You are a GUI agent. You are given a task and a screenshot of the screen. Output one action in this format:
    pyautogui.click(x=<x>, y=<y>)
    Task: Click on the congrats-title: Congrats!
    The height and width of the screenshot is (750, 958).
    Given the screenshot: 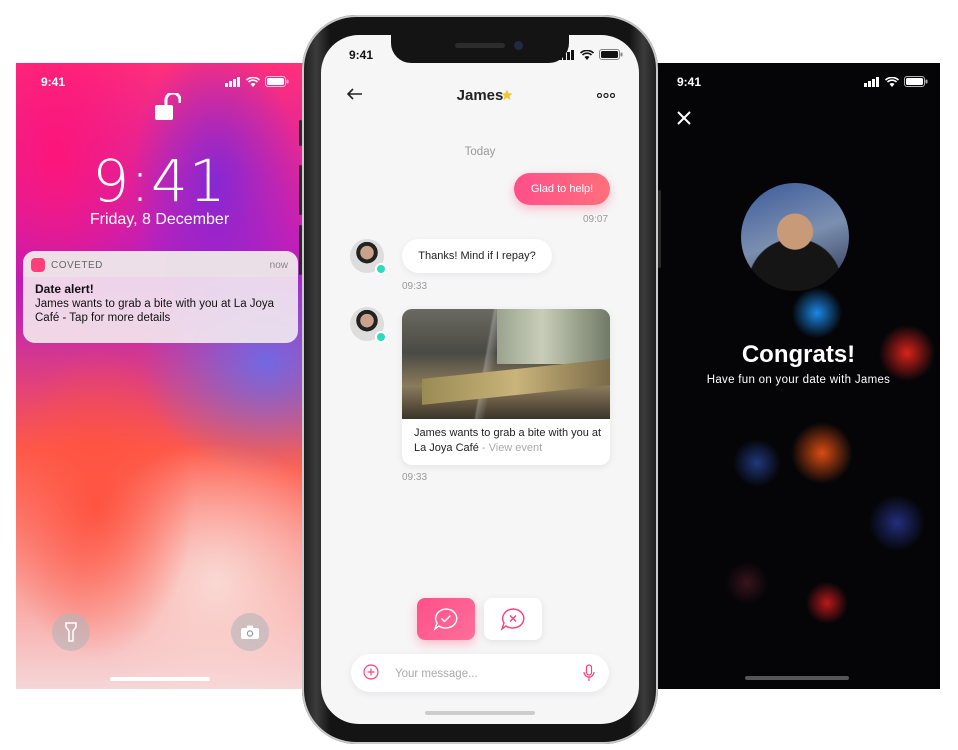 What is the action you would take?
    pyautogui.click(x=798, y=354)
    